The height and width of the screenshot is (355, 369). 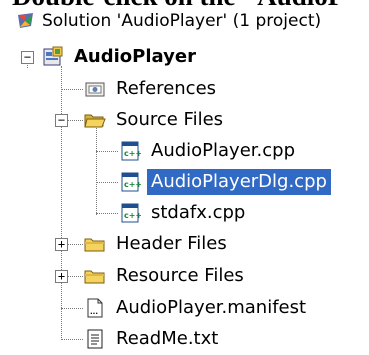 What do you see at coordinates (170, 119) in the screenshot?
I see `tree-item-label: Source Files` at bounding box center [170, 119].